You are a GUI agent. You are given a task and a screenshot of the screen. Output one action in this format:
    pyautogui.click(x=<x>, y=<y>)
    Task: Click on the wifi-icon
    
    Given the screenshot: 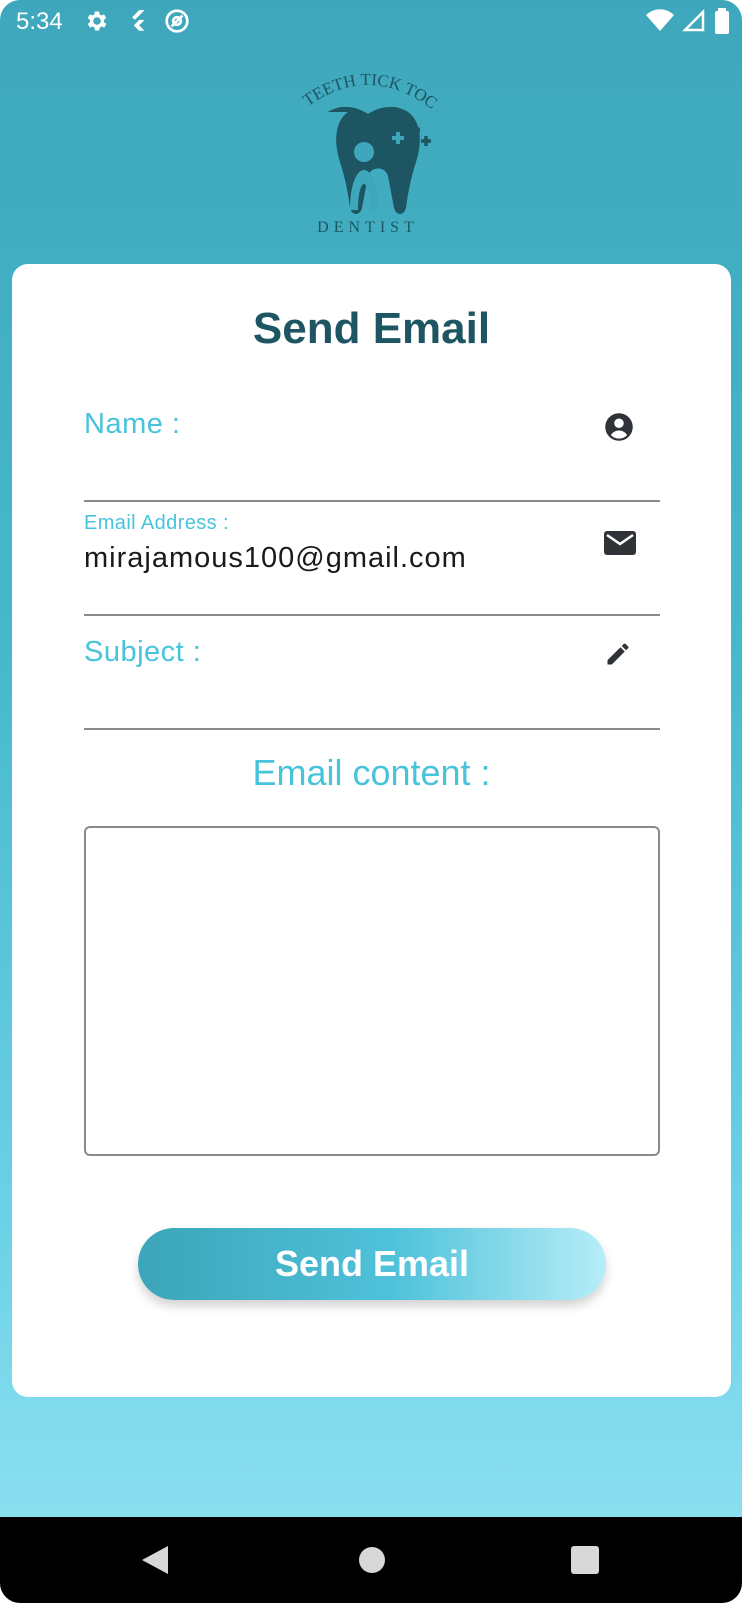 What is the action you would take?
    pyautogui.click(x=660, y=21)
    